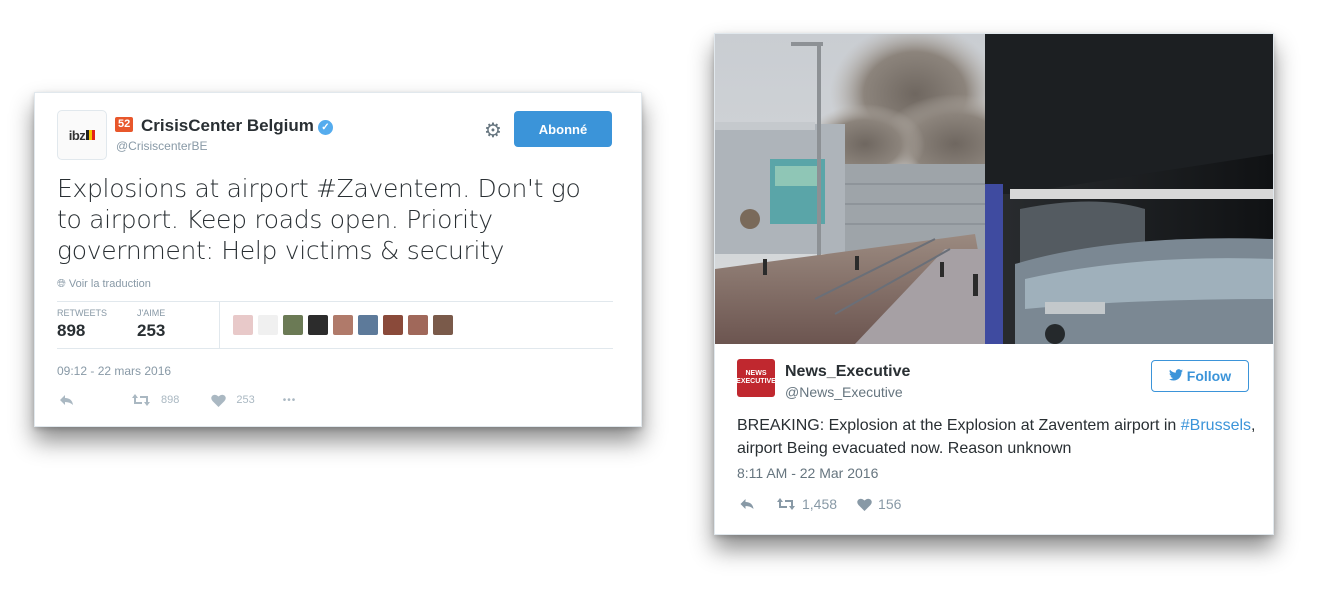 Image resolution: width=1339 pixels, height=600 pixels. I want to click on retweet-action: 1,458, so click(806, 504).